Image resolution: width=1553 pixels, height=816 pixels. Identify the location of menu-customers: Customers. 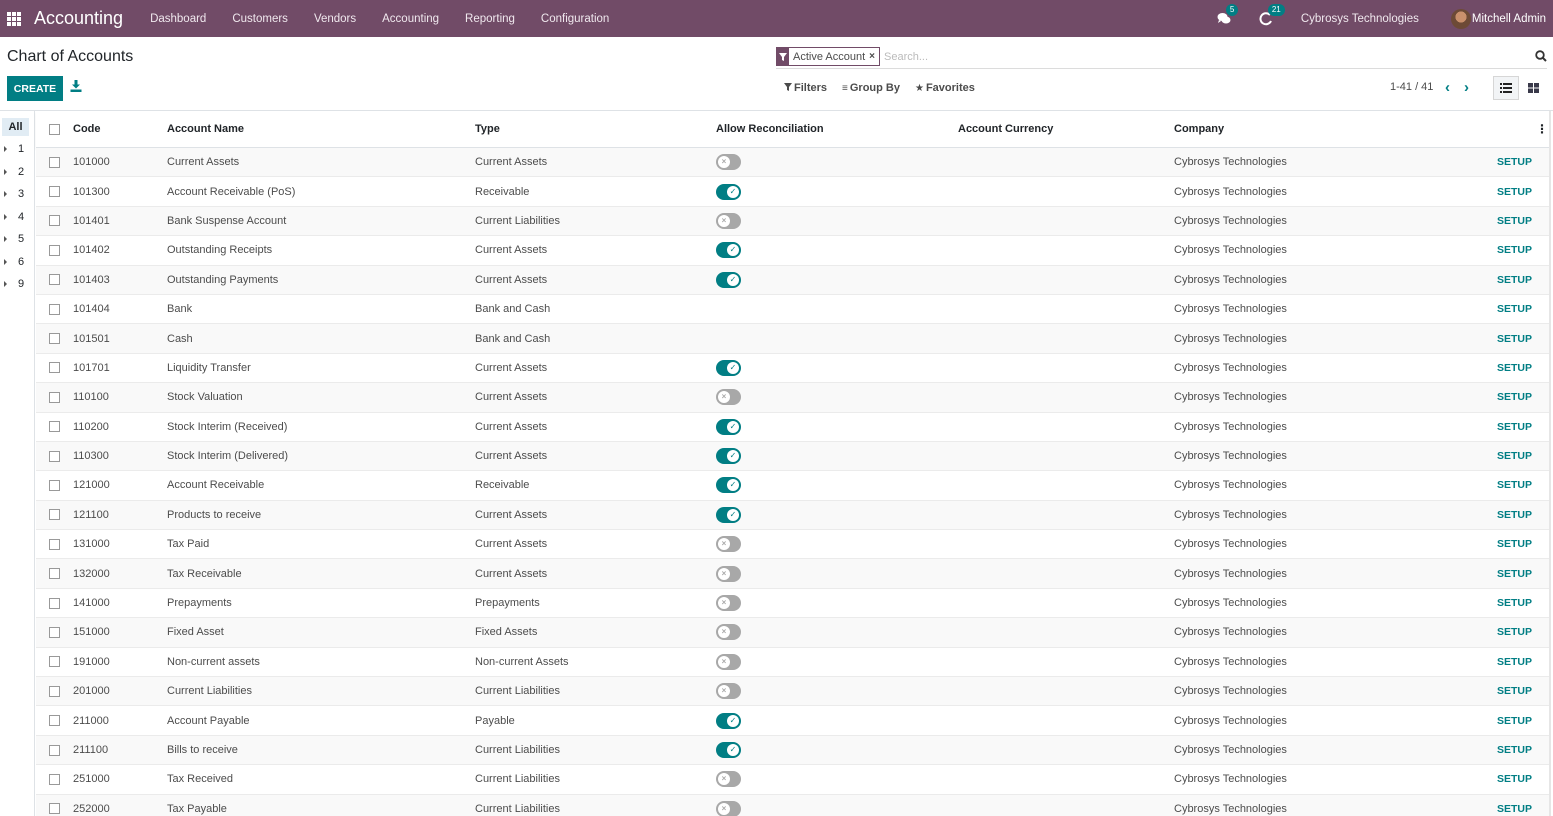
(260, 19).